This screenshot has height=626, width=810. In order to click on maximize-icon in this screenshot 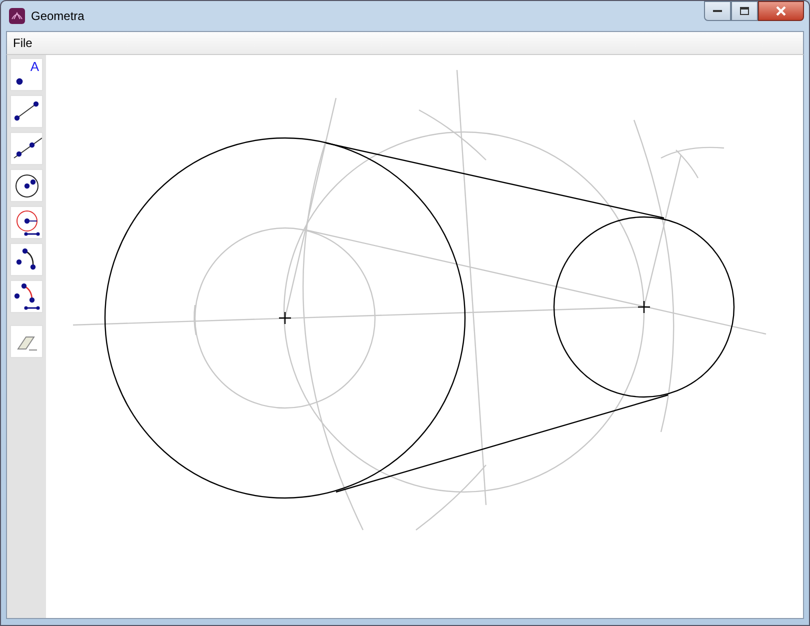, I will do `click(745, 11)`.